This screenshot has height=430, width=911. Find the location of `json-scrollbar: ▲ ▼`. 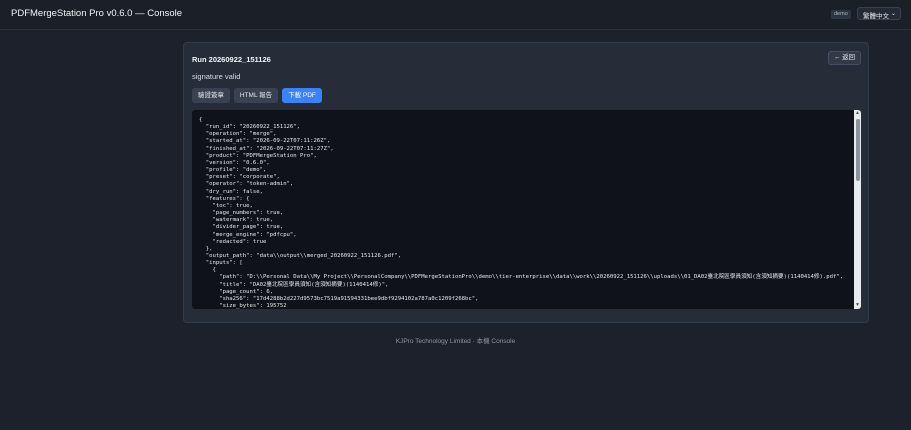

json-scrollbar: ▲ ▼ is located at coordinates (857, 209).